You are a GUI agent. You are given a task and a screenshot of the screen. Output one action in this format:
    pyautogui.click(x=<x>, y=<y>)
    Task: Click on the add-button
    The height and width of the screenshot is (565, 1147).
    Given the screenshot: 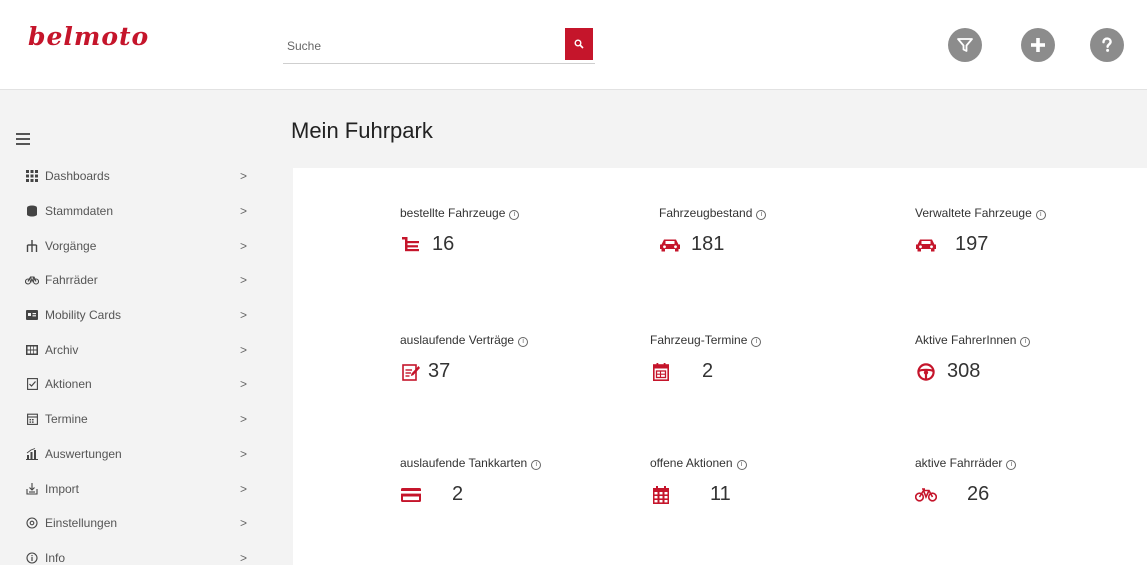 What is the action you would take?
    pyautogui.click(x=1038, y=45)
    